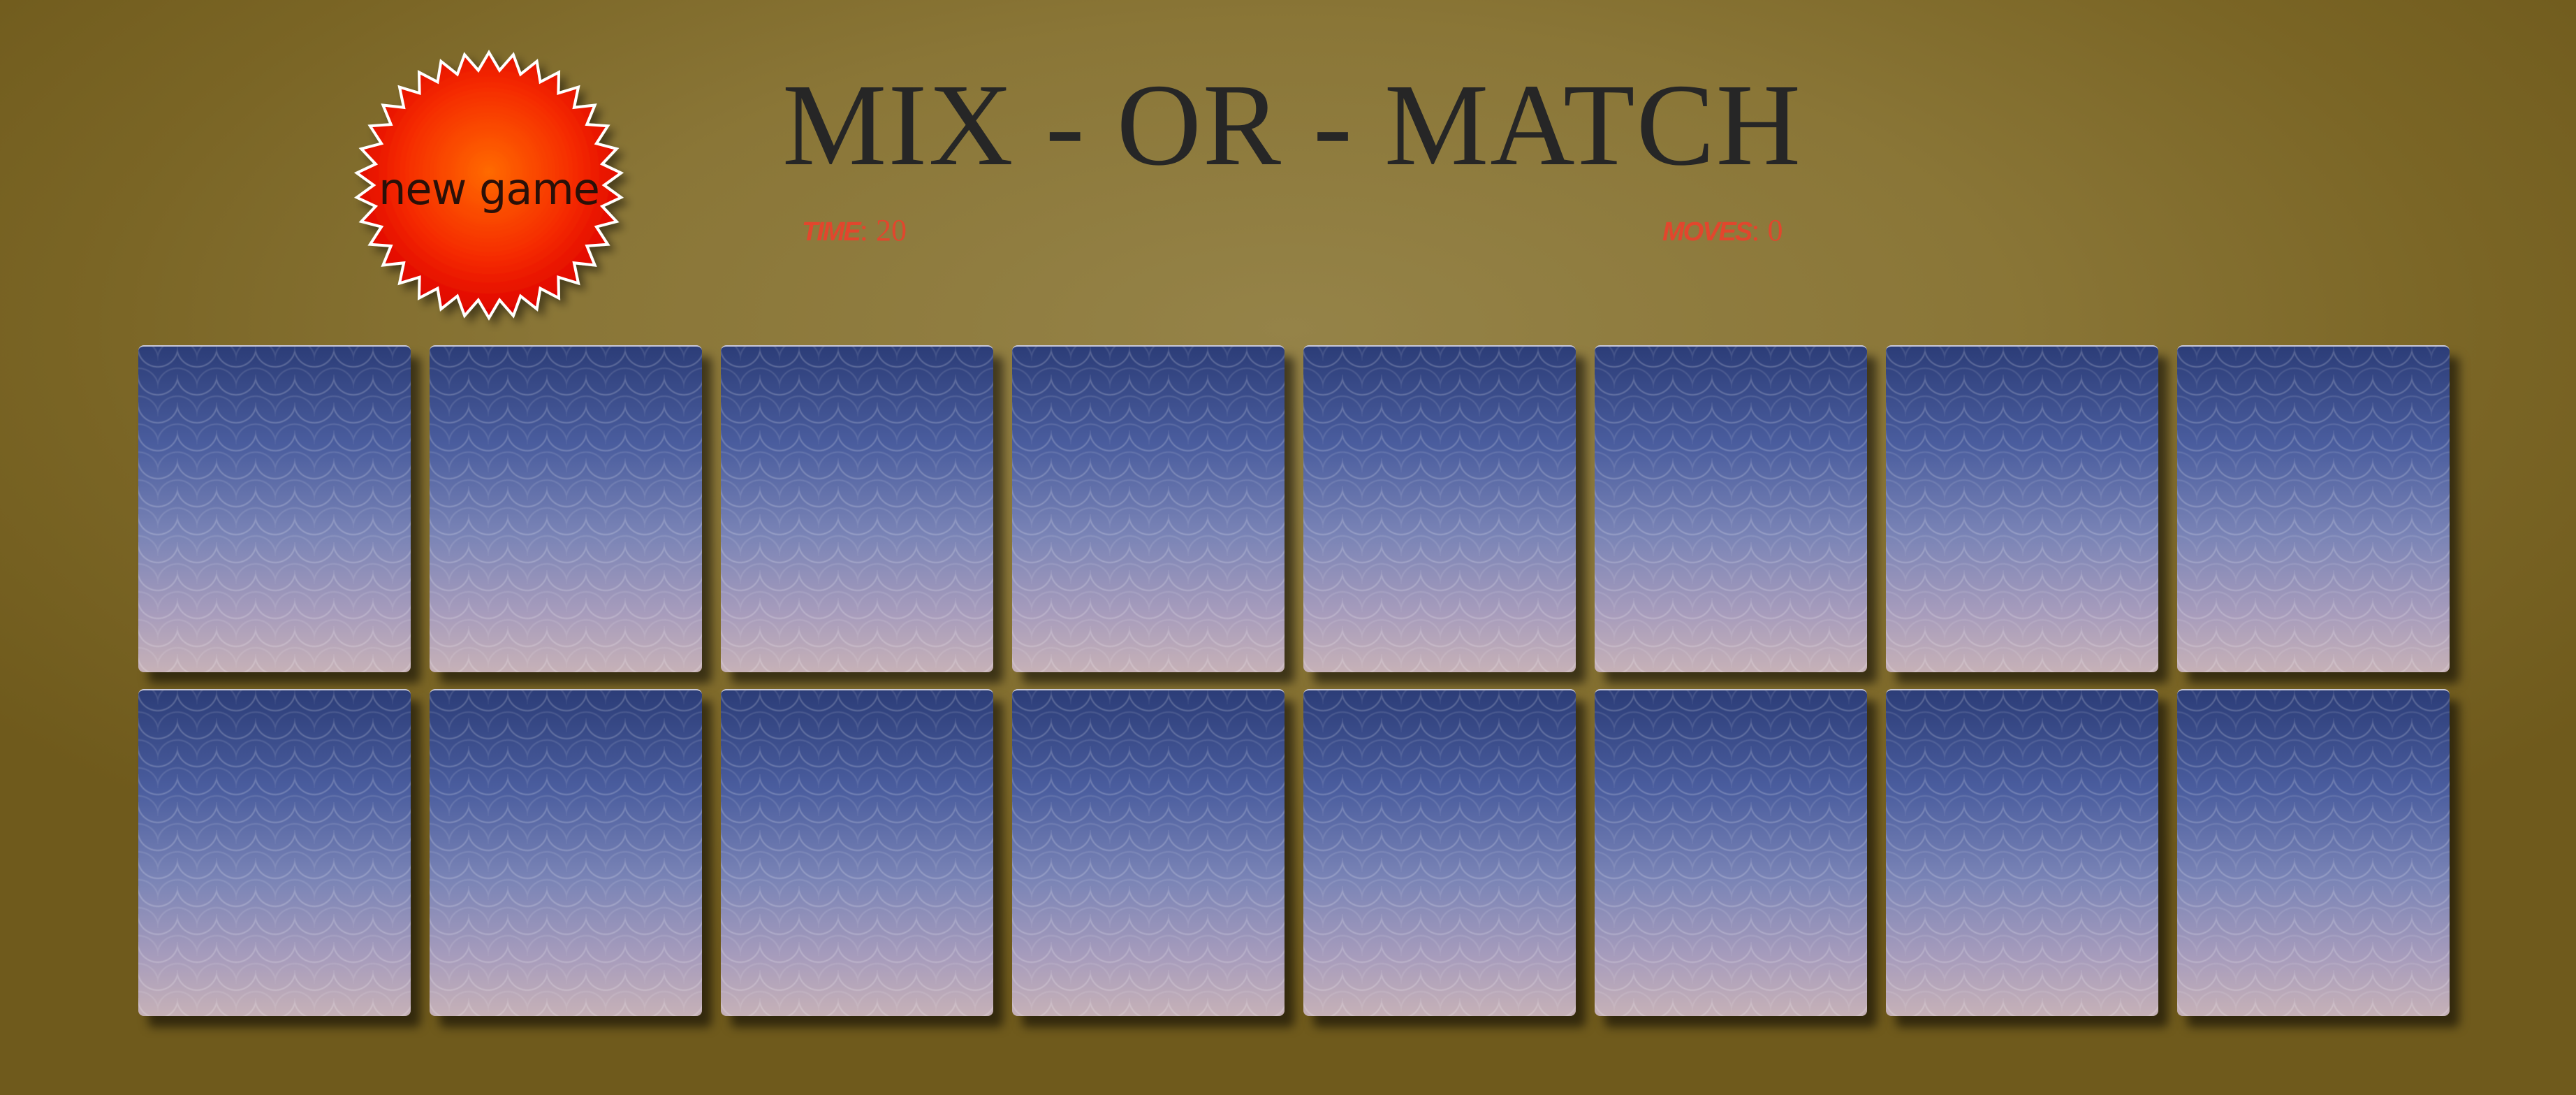 This screenshot has height=1095, width=2576. I want to click on new-game-label: new game, so click(489, 189).